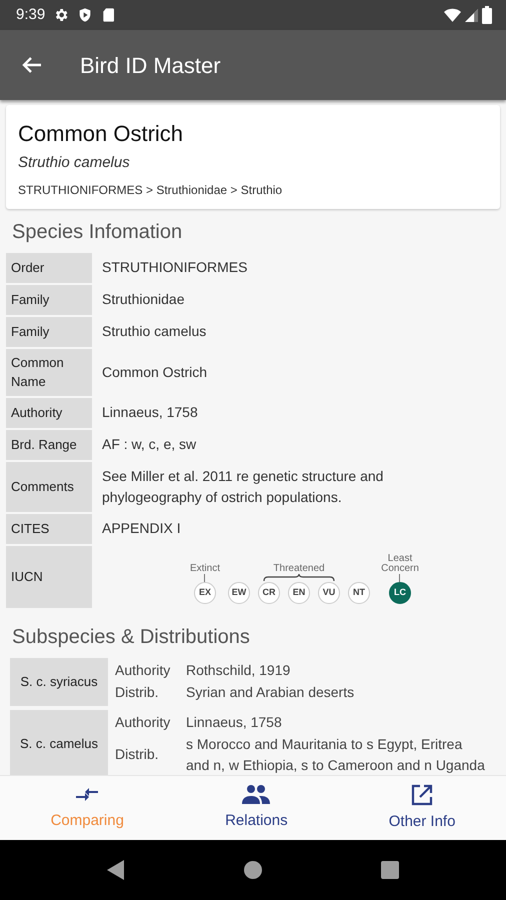 The image size is (506, 900). What do you see at coordinates (31, 14) in the screenshot?
I see `clock-time: 9:39` at bounding box center [31, 14].